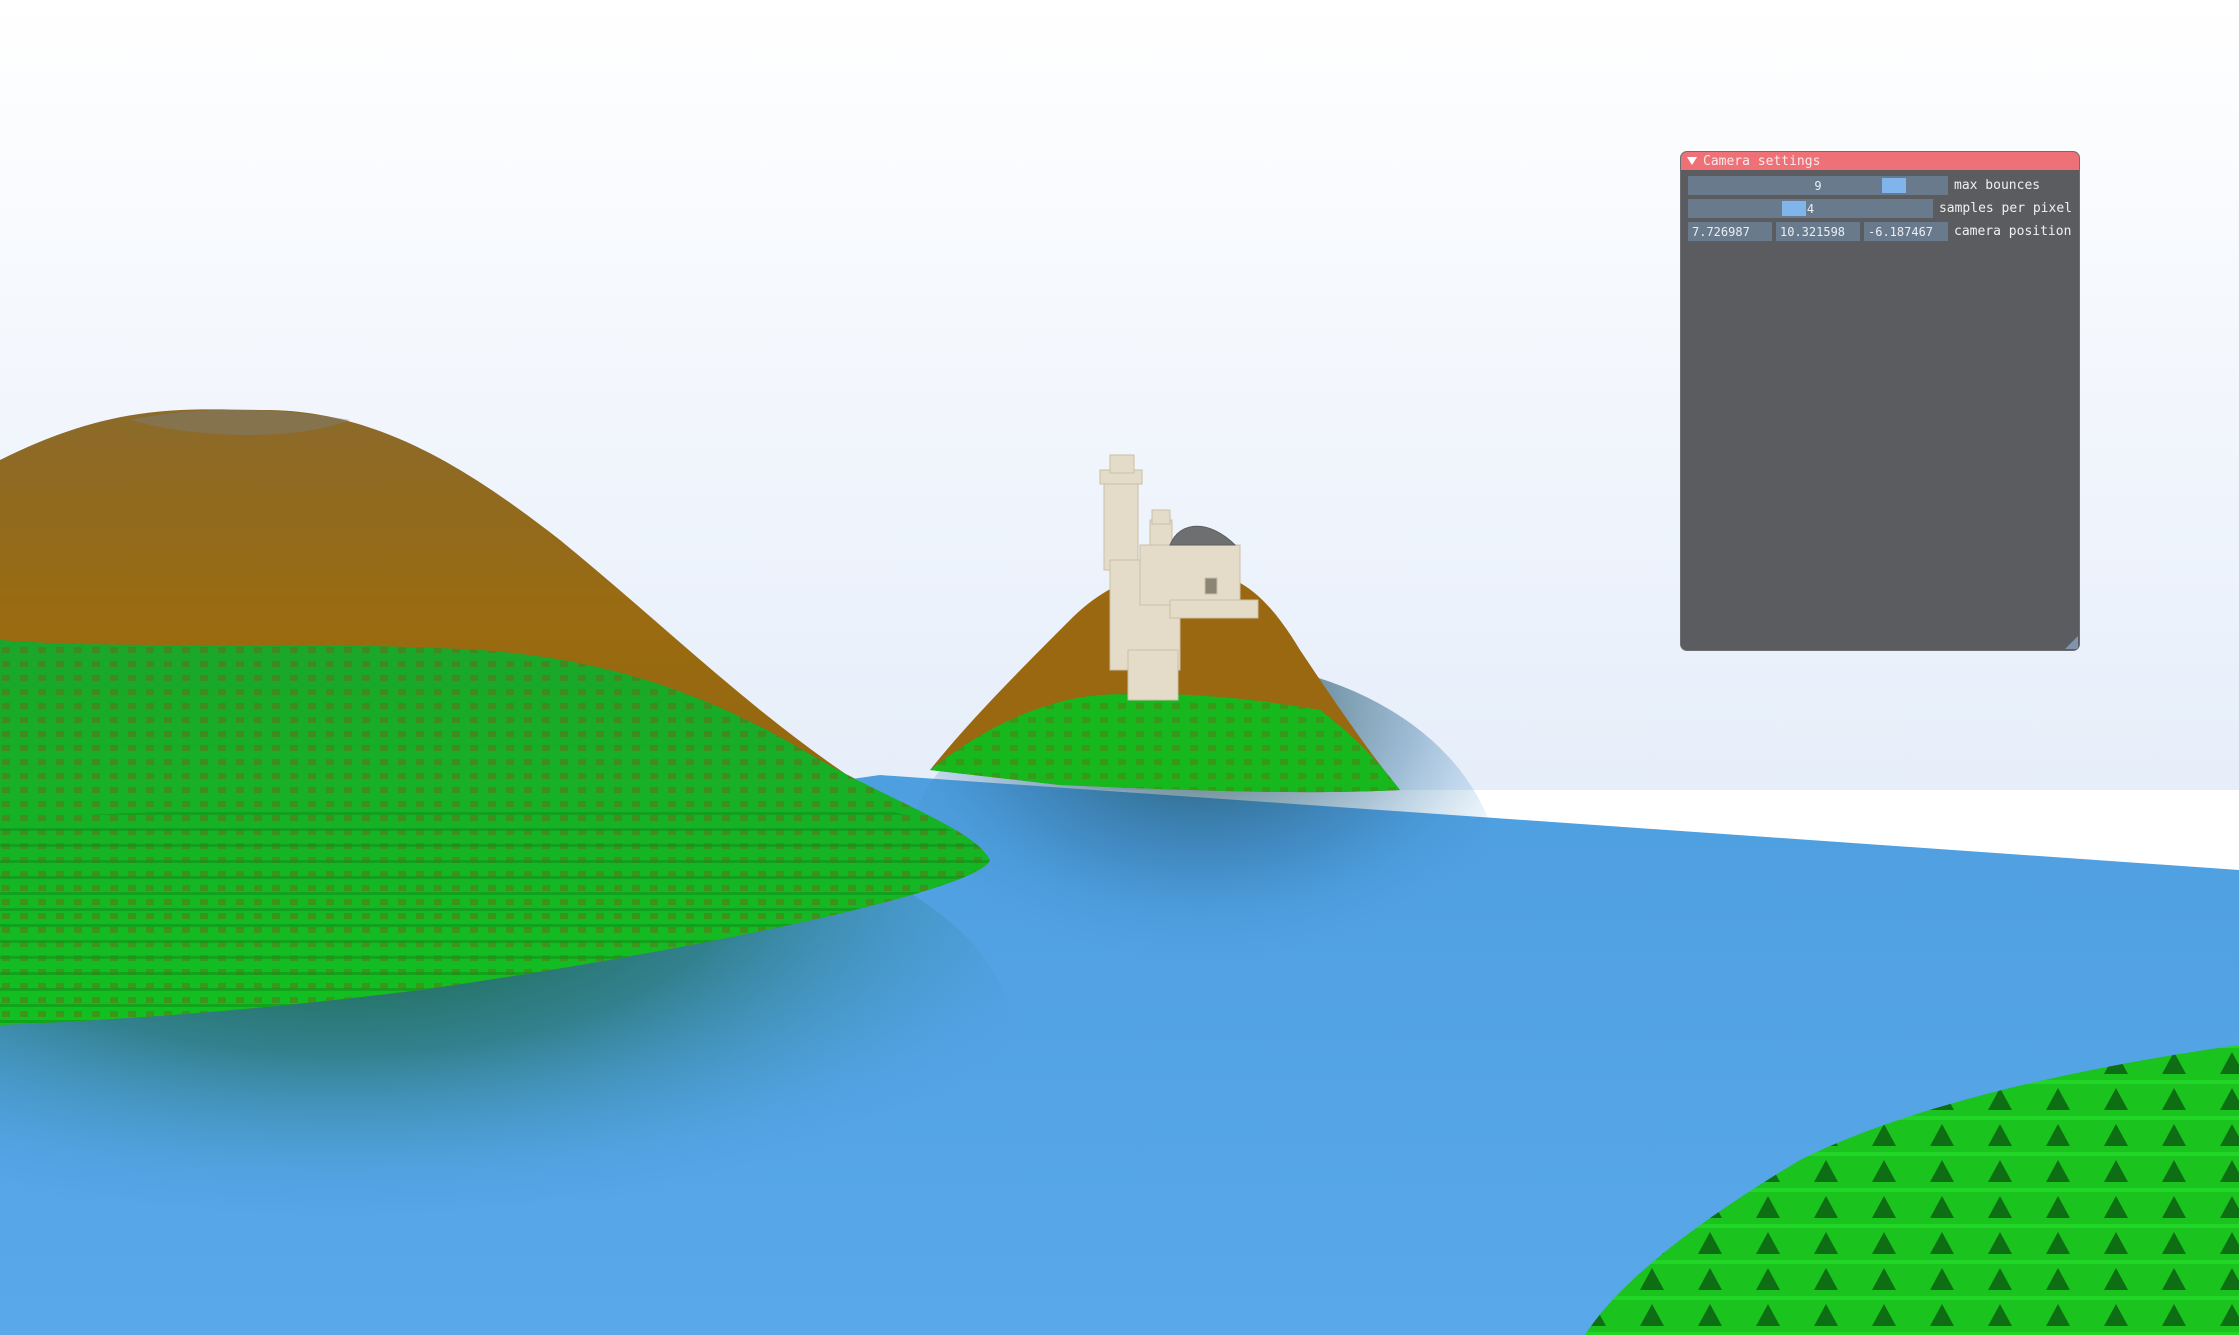  What do you see at coordinates (1730, 231) in the screenshot?
I see `camera-position-x-input: 7.726987` at bounding box center [1730, 231].